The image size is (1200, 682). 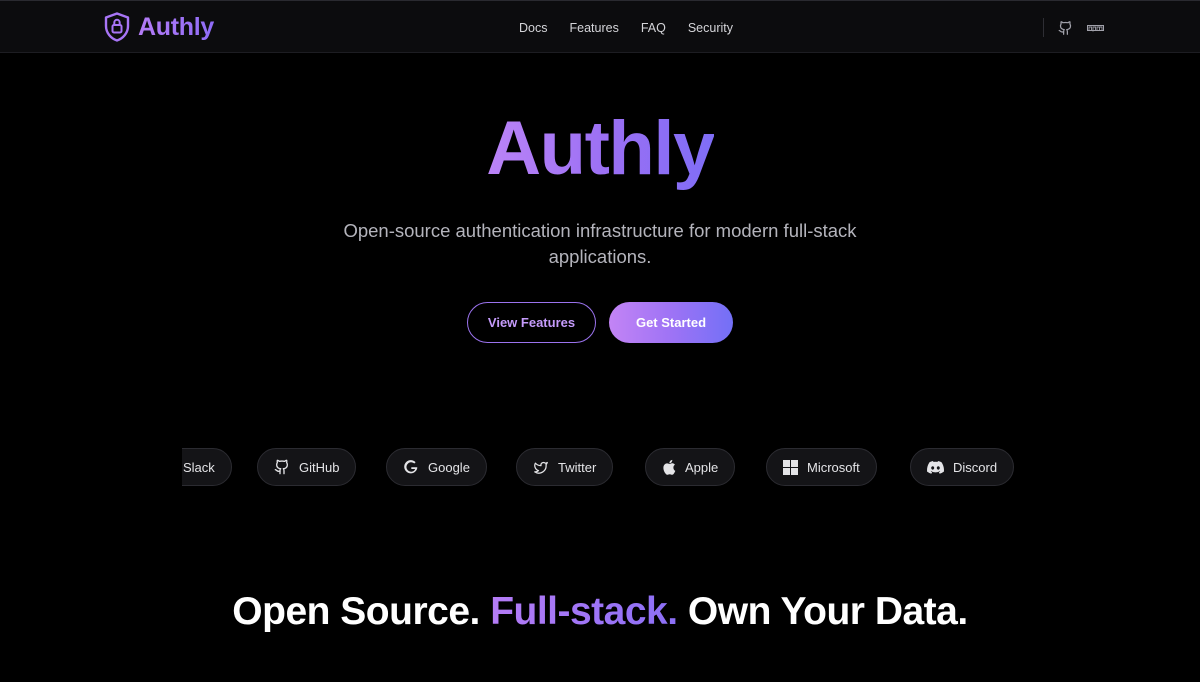 I want to click on npm-link, so click(x=1095, y=28).